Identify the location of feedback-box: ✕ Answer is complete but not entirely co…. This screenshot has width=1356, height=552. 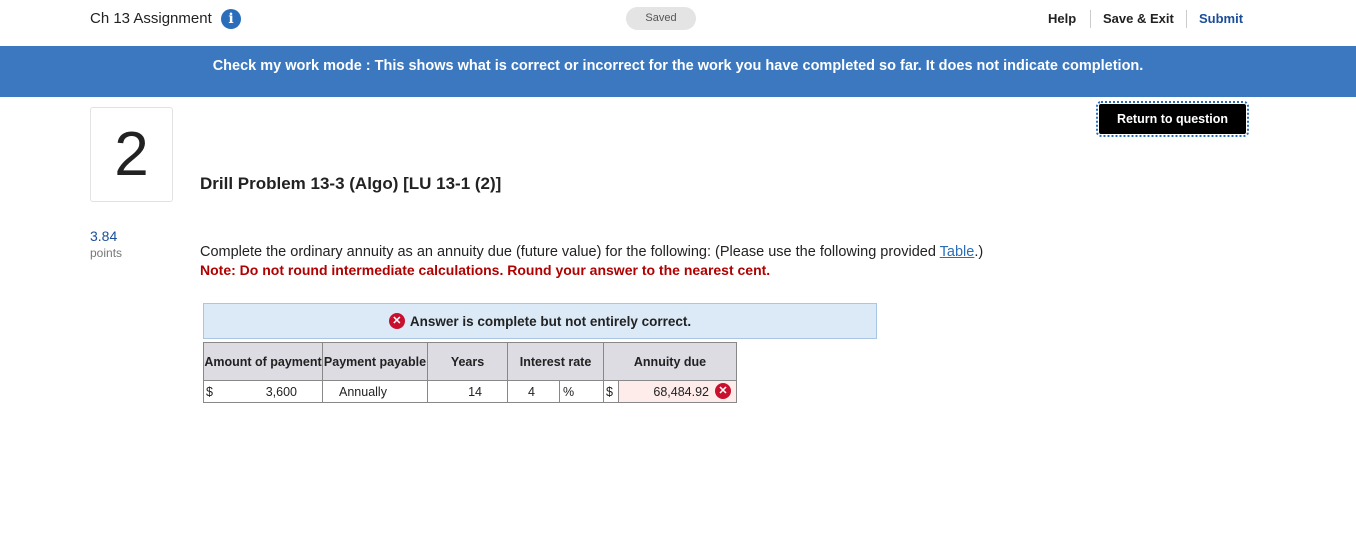
(540, 321).